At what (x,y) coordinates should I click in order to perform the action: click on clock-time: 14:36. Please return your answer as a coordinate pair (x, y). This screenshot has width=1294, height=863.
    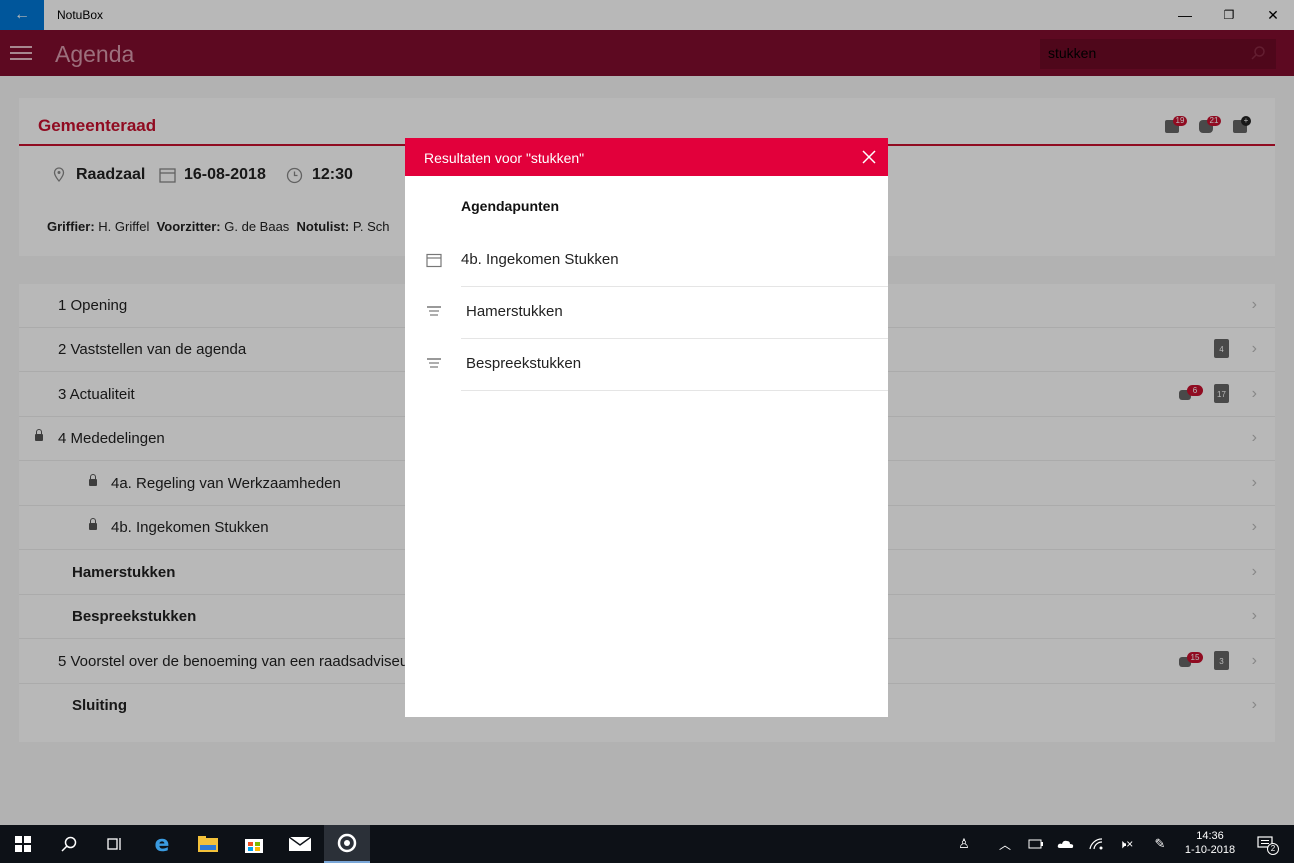
    Looking at the image, I should click on (1210, 836).